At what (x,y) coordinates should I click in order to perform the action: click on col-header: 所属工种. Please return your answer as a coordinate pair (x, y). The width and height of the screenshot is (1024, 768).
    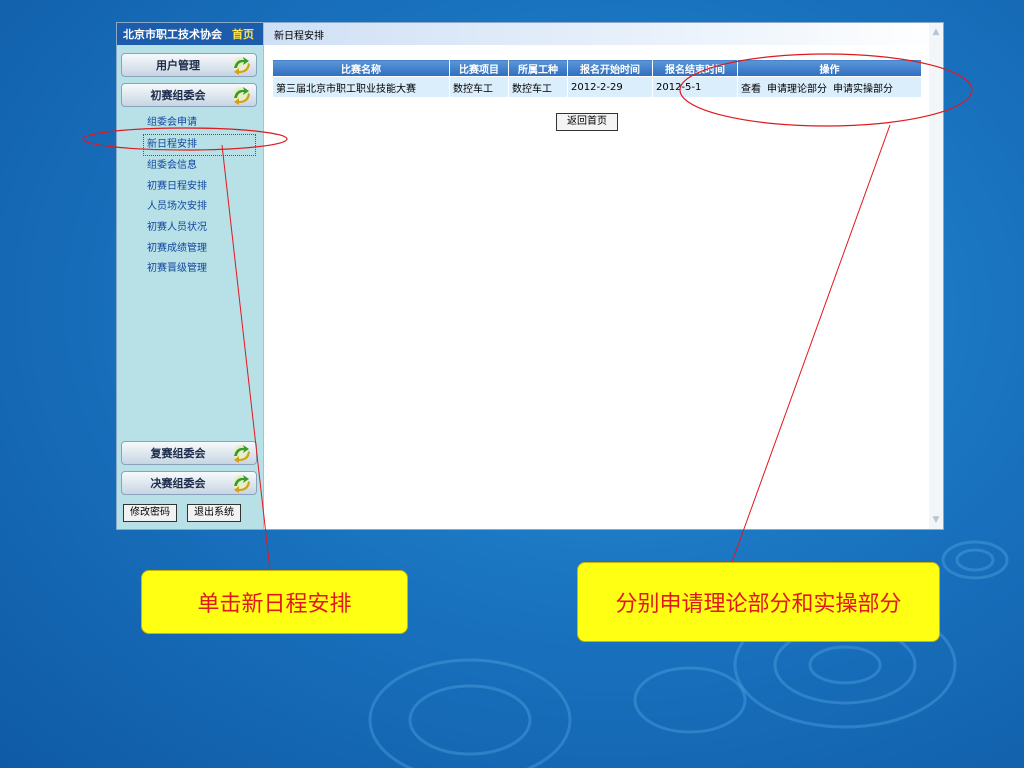
    Looking at the image, I should click on (538, 68).